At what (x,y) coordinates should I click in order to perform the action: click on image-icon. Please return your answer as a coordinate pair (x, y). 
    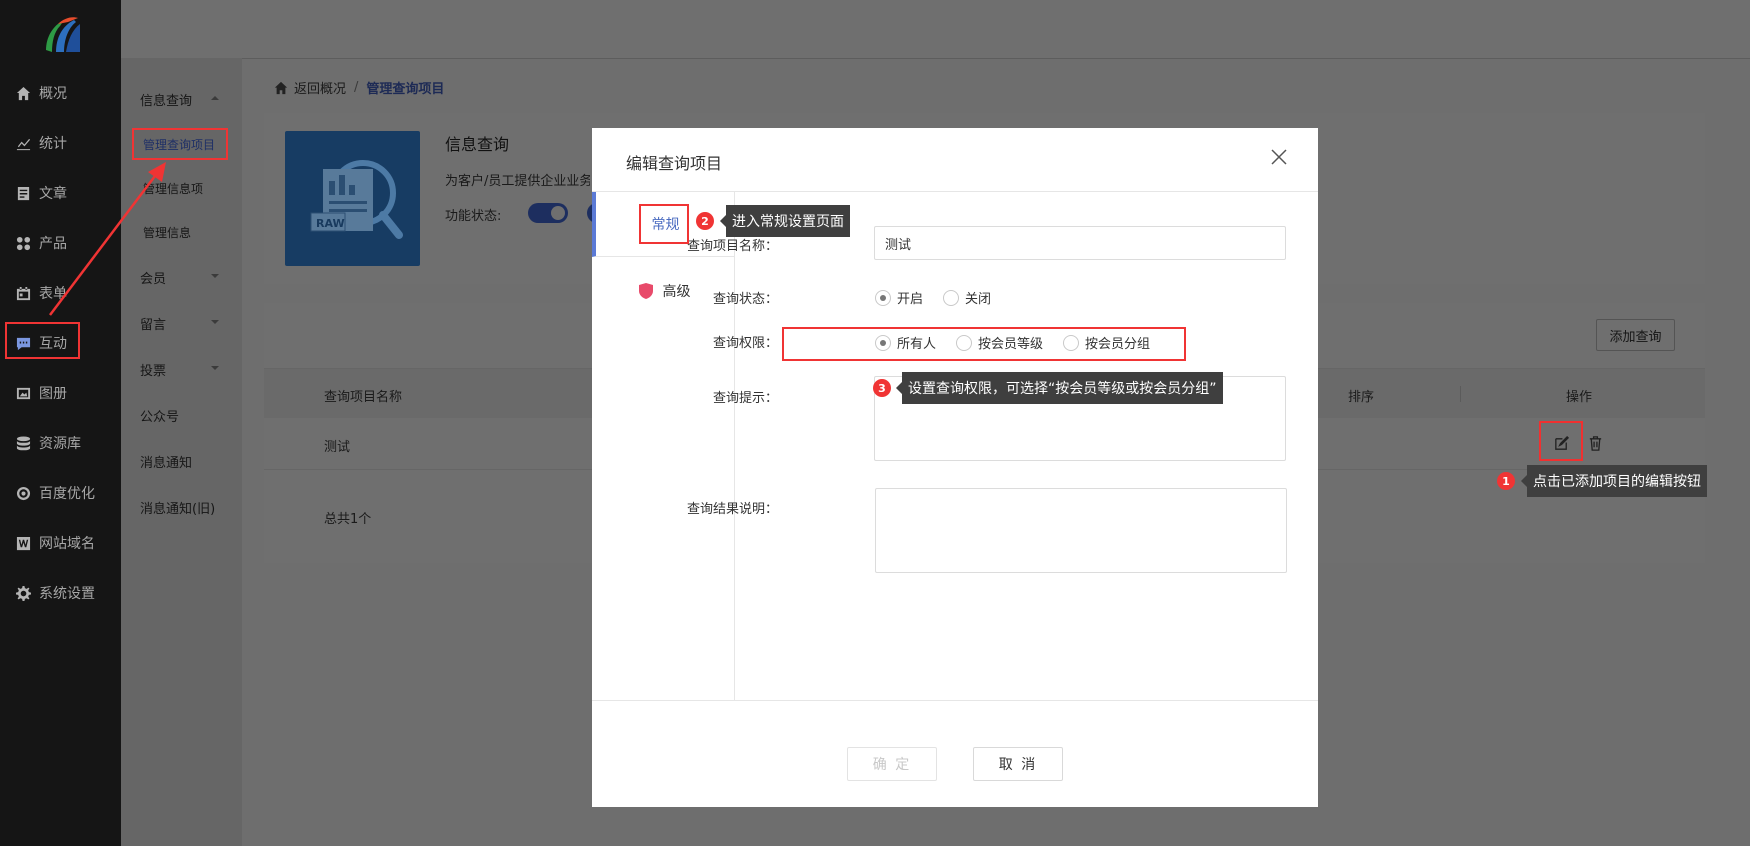
    Looking at the image, I should click on (23, 393).